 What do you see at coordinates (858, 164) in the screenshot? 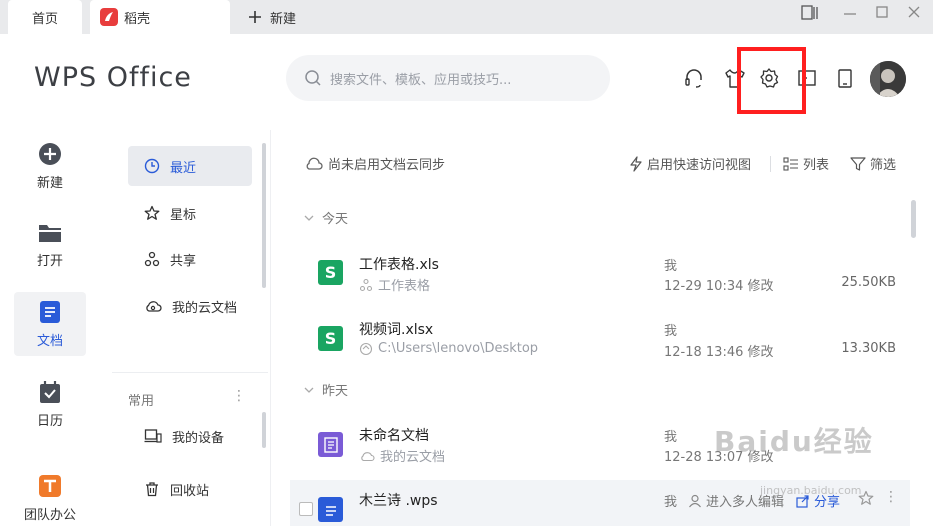
I see `filter-icon` at bounding box center [858, 164].